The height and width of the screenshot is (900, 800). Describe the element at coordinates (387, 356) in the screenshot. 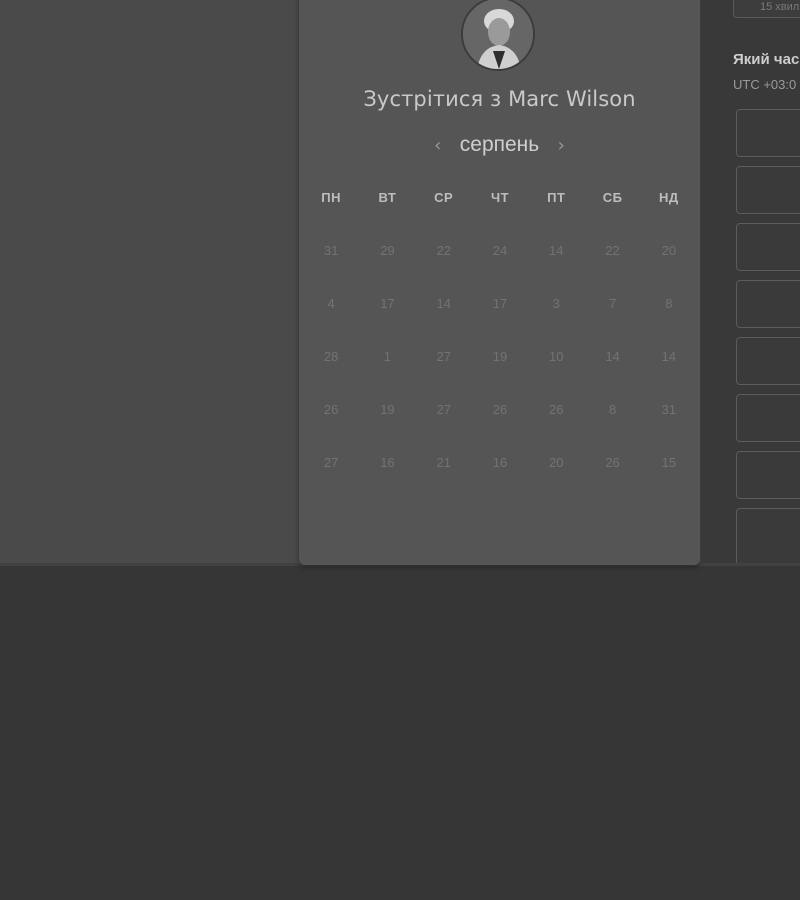

I see `calendar-day: 1` at that location.